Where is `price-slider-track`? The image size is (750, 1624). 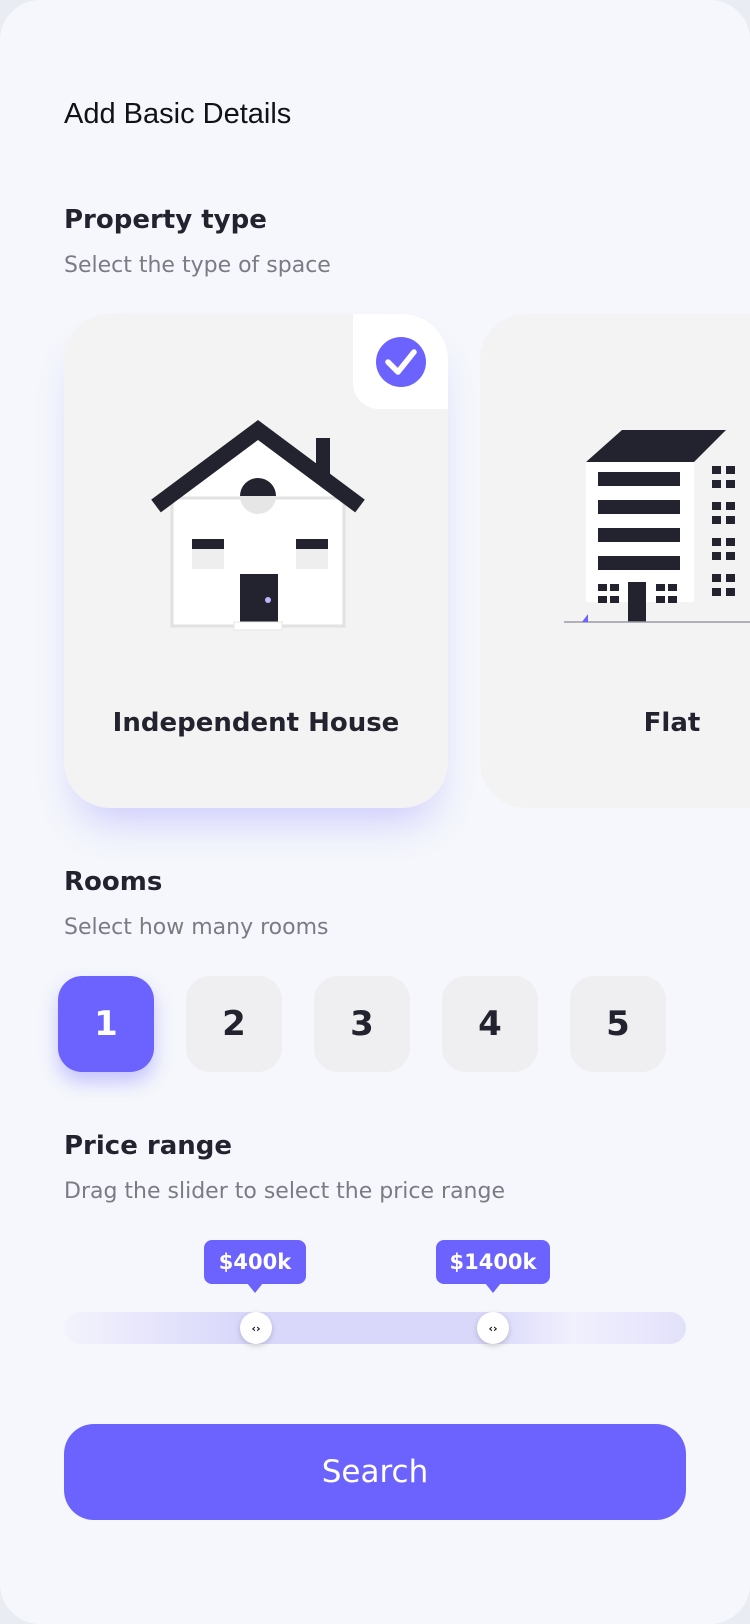
price-slider-track is located at coordinates (375, 1328).